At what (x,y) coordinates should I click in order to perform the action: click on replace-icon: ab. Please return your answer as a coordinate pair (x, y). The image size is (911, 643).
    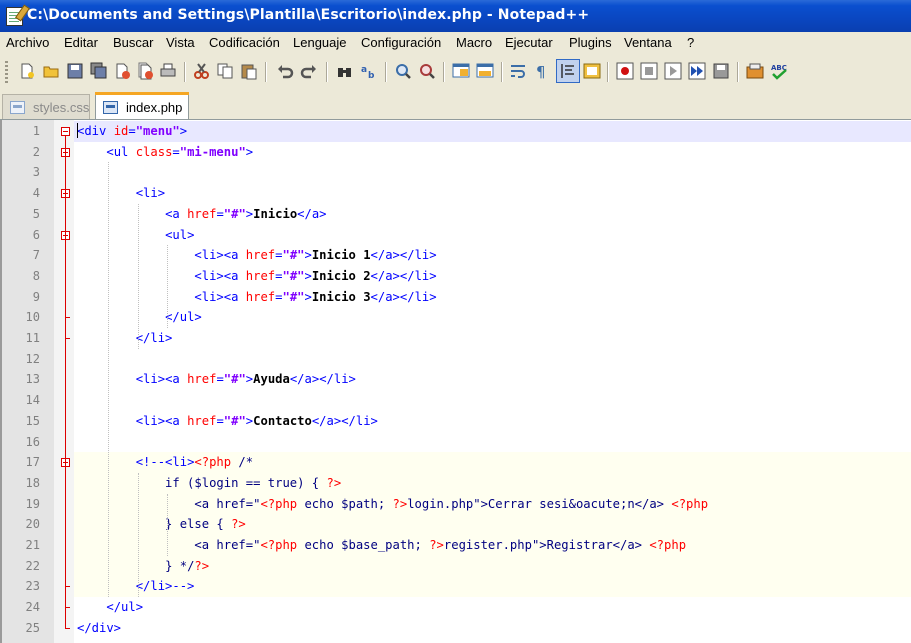
    Looking at the image, I should click on (369, 71).